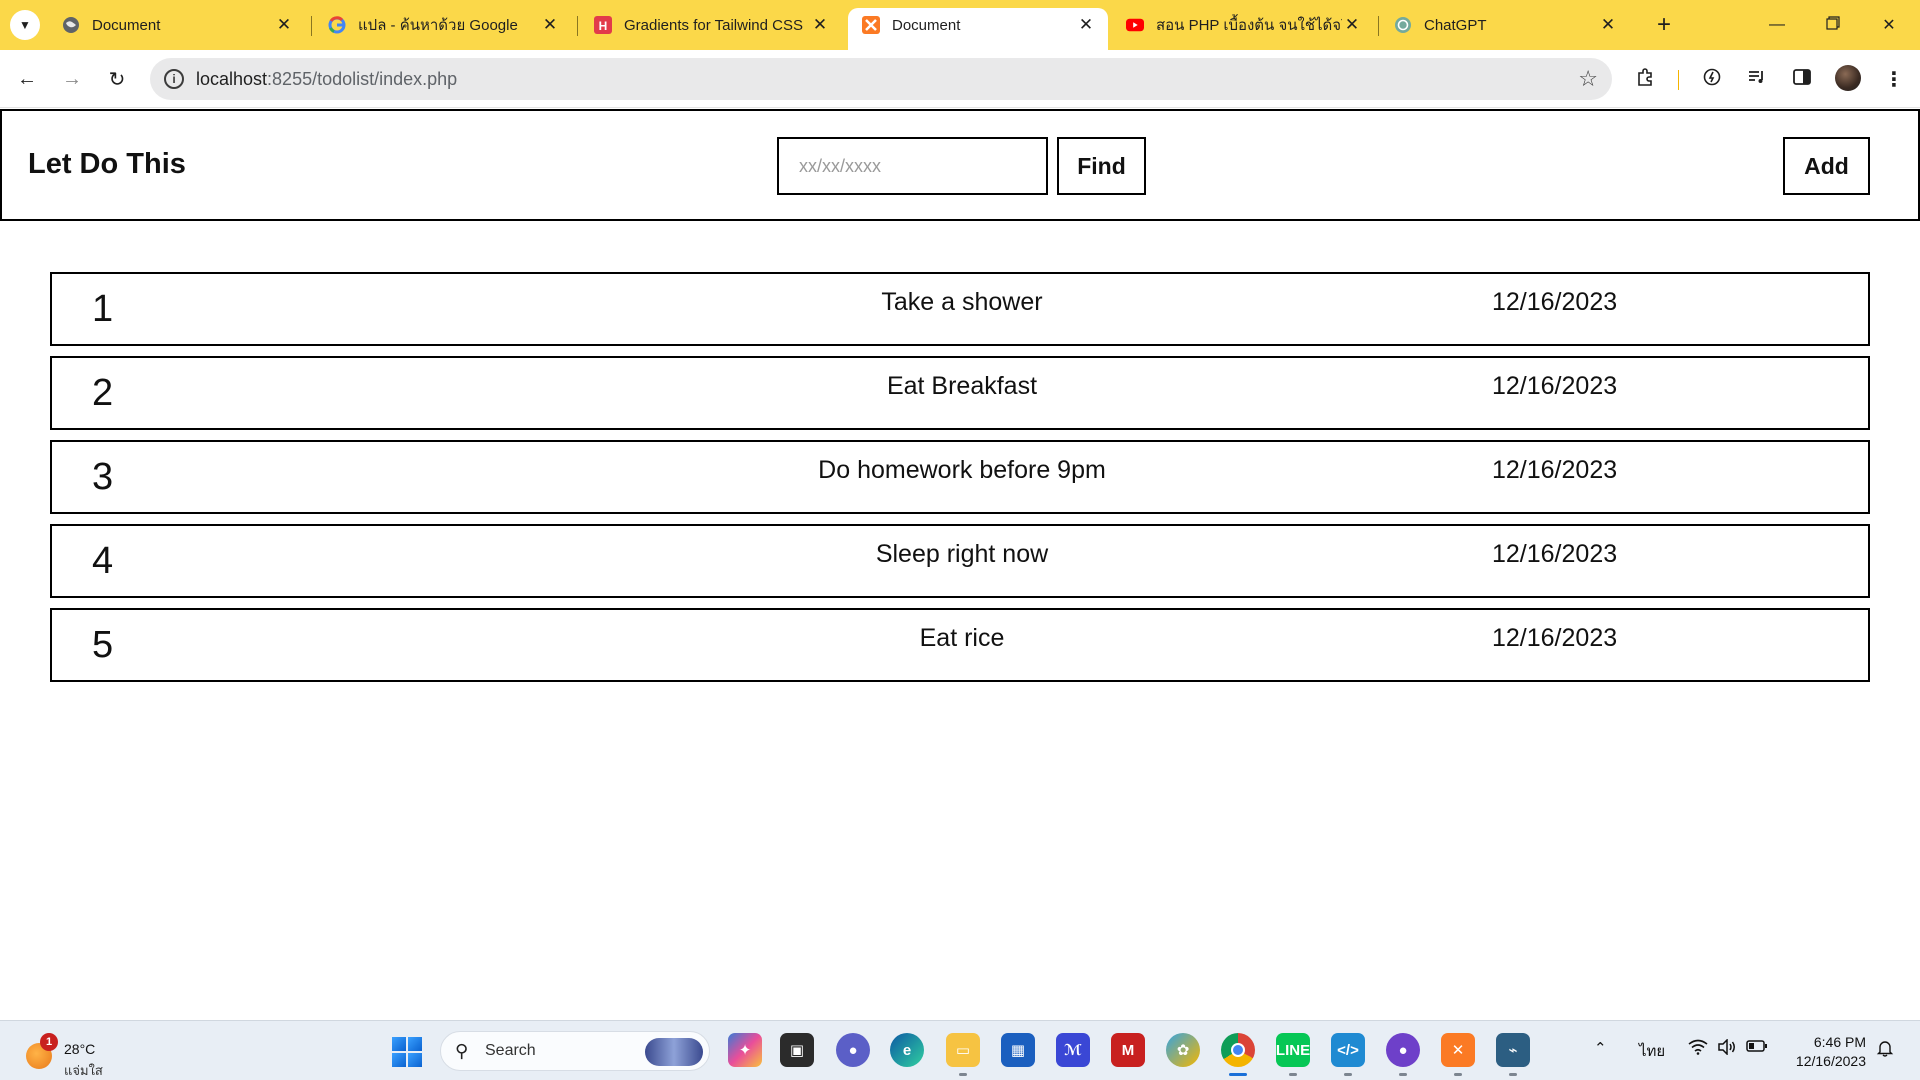  I want to click on extensions-button, so click(1646, 79).